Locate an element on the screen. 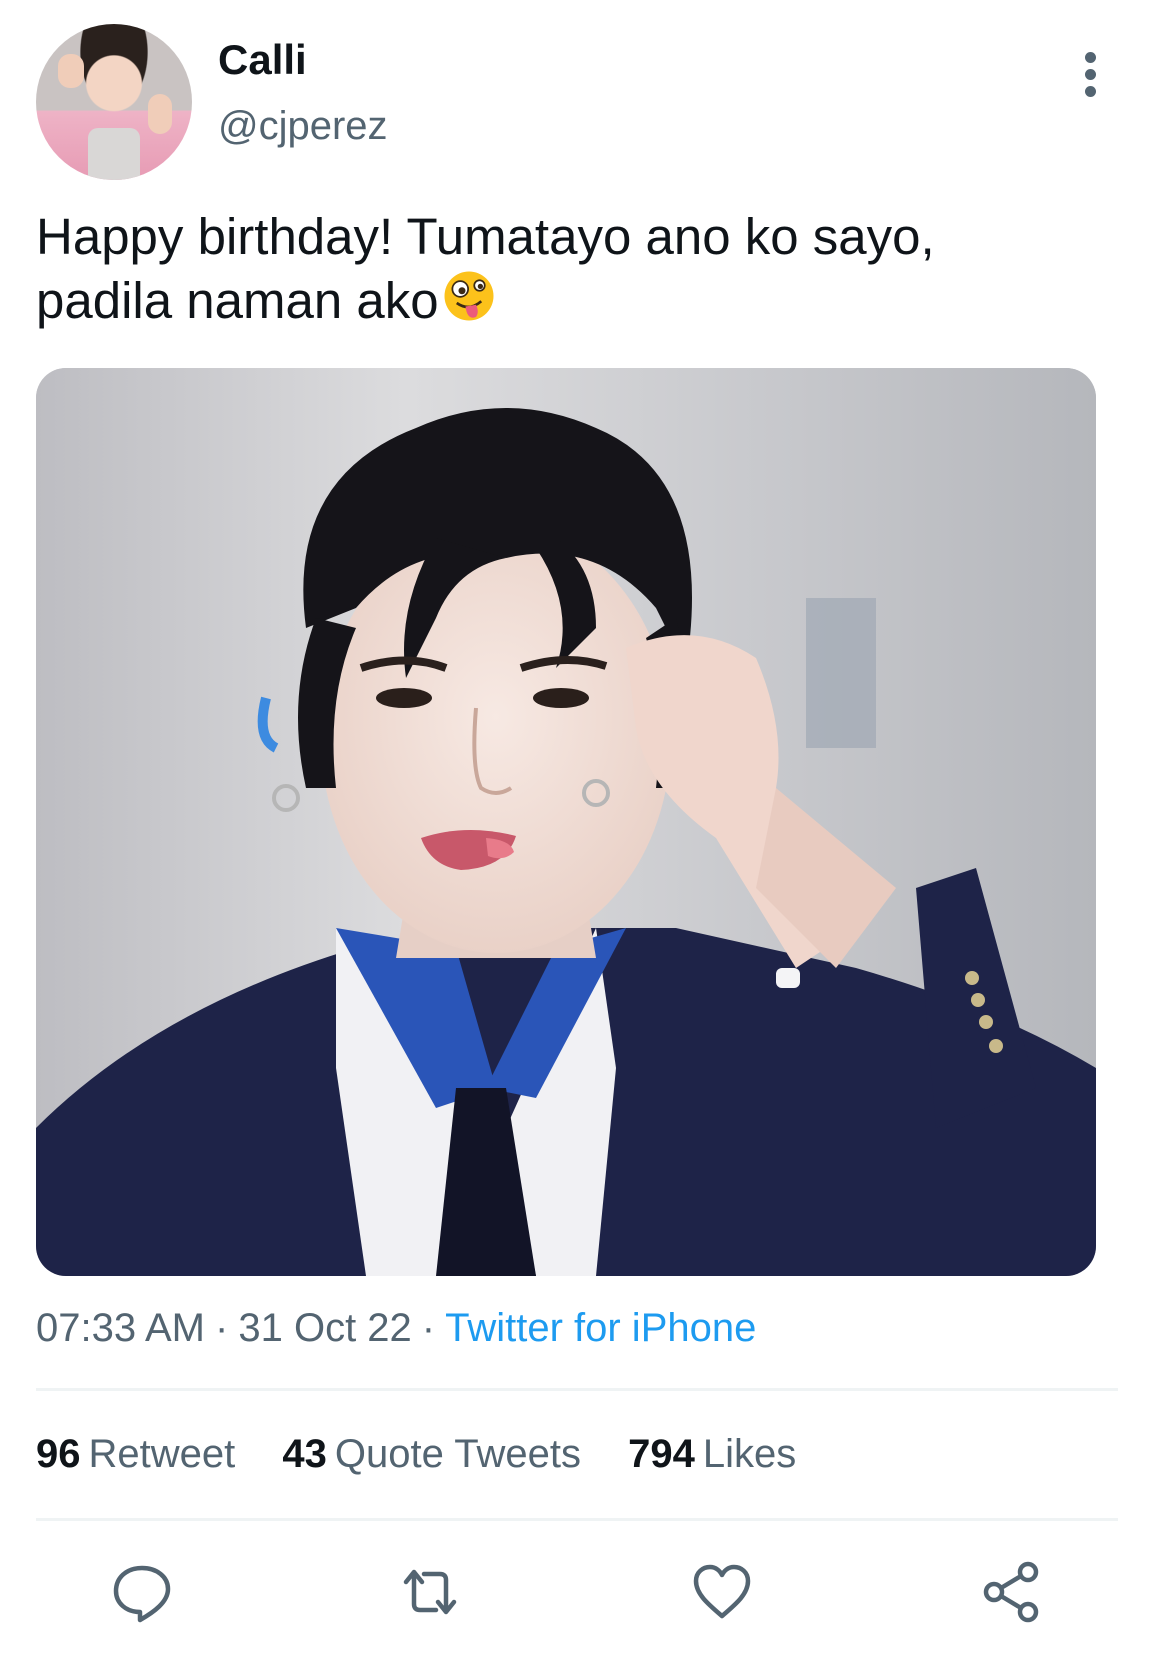  heart-icon-glyph is located at coordinates (722, 1591).